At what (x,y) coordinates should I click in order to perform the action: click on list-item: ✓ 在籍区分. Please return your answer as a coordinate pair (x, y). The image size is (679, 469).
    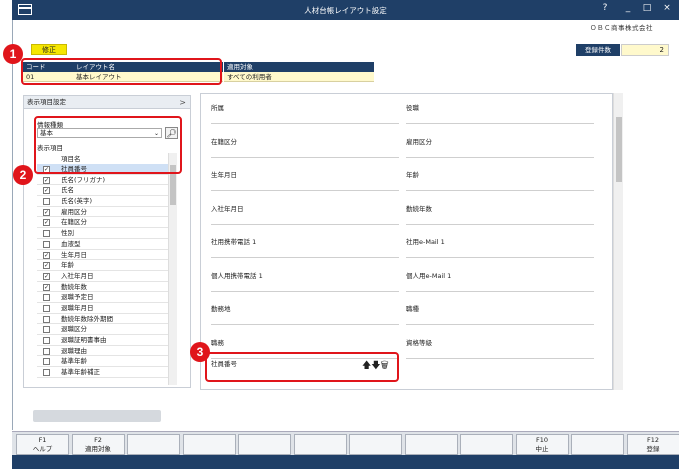
    Looking at the image, I should click on (103, 223).